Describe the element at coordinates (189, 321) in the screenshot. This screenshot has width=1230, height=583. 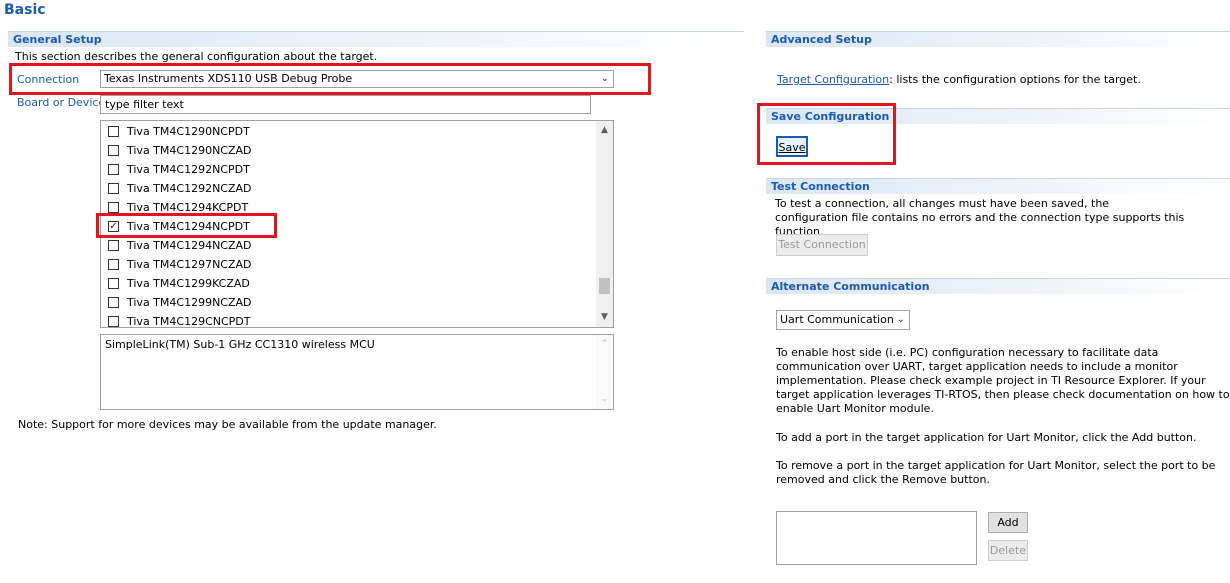
I see `device-label: Tiva TM4C129CNCPDT` at that location.